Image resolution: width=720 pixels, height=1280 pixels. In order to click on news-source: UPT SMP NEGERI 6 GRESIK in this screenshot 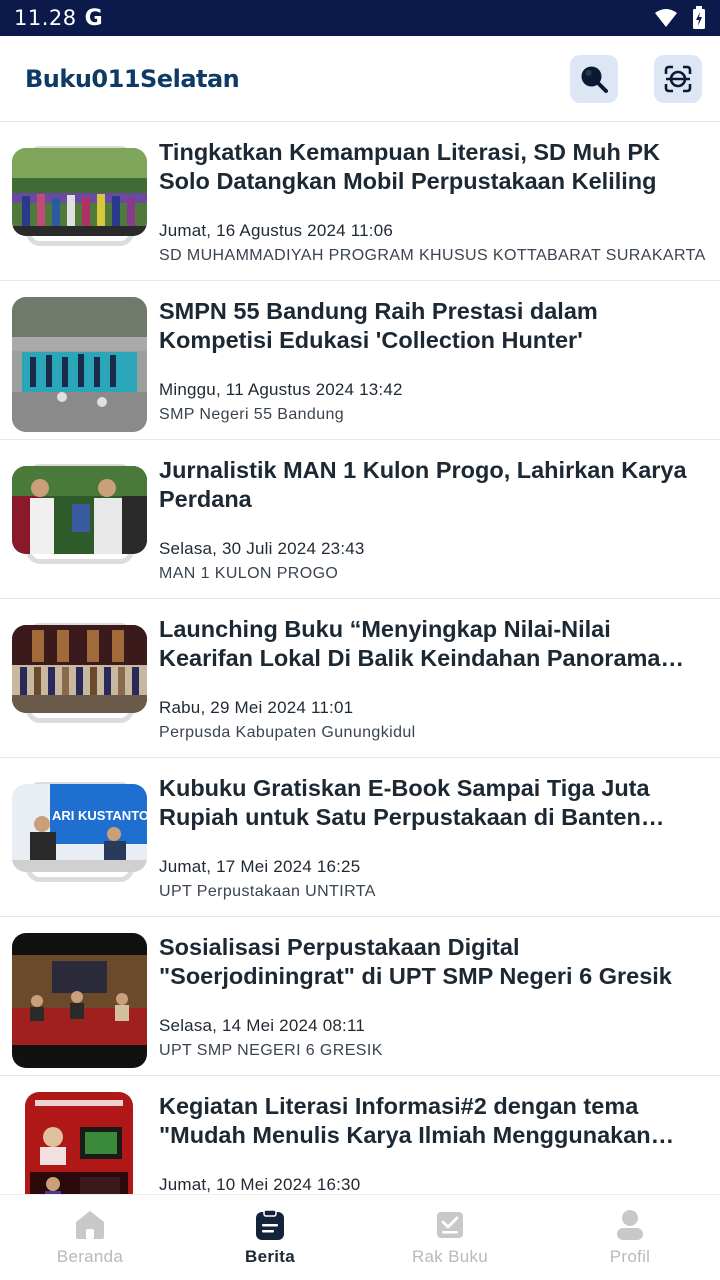, I will do `click(271, 1050)`.